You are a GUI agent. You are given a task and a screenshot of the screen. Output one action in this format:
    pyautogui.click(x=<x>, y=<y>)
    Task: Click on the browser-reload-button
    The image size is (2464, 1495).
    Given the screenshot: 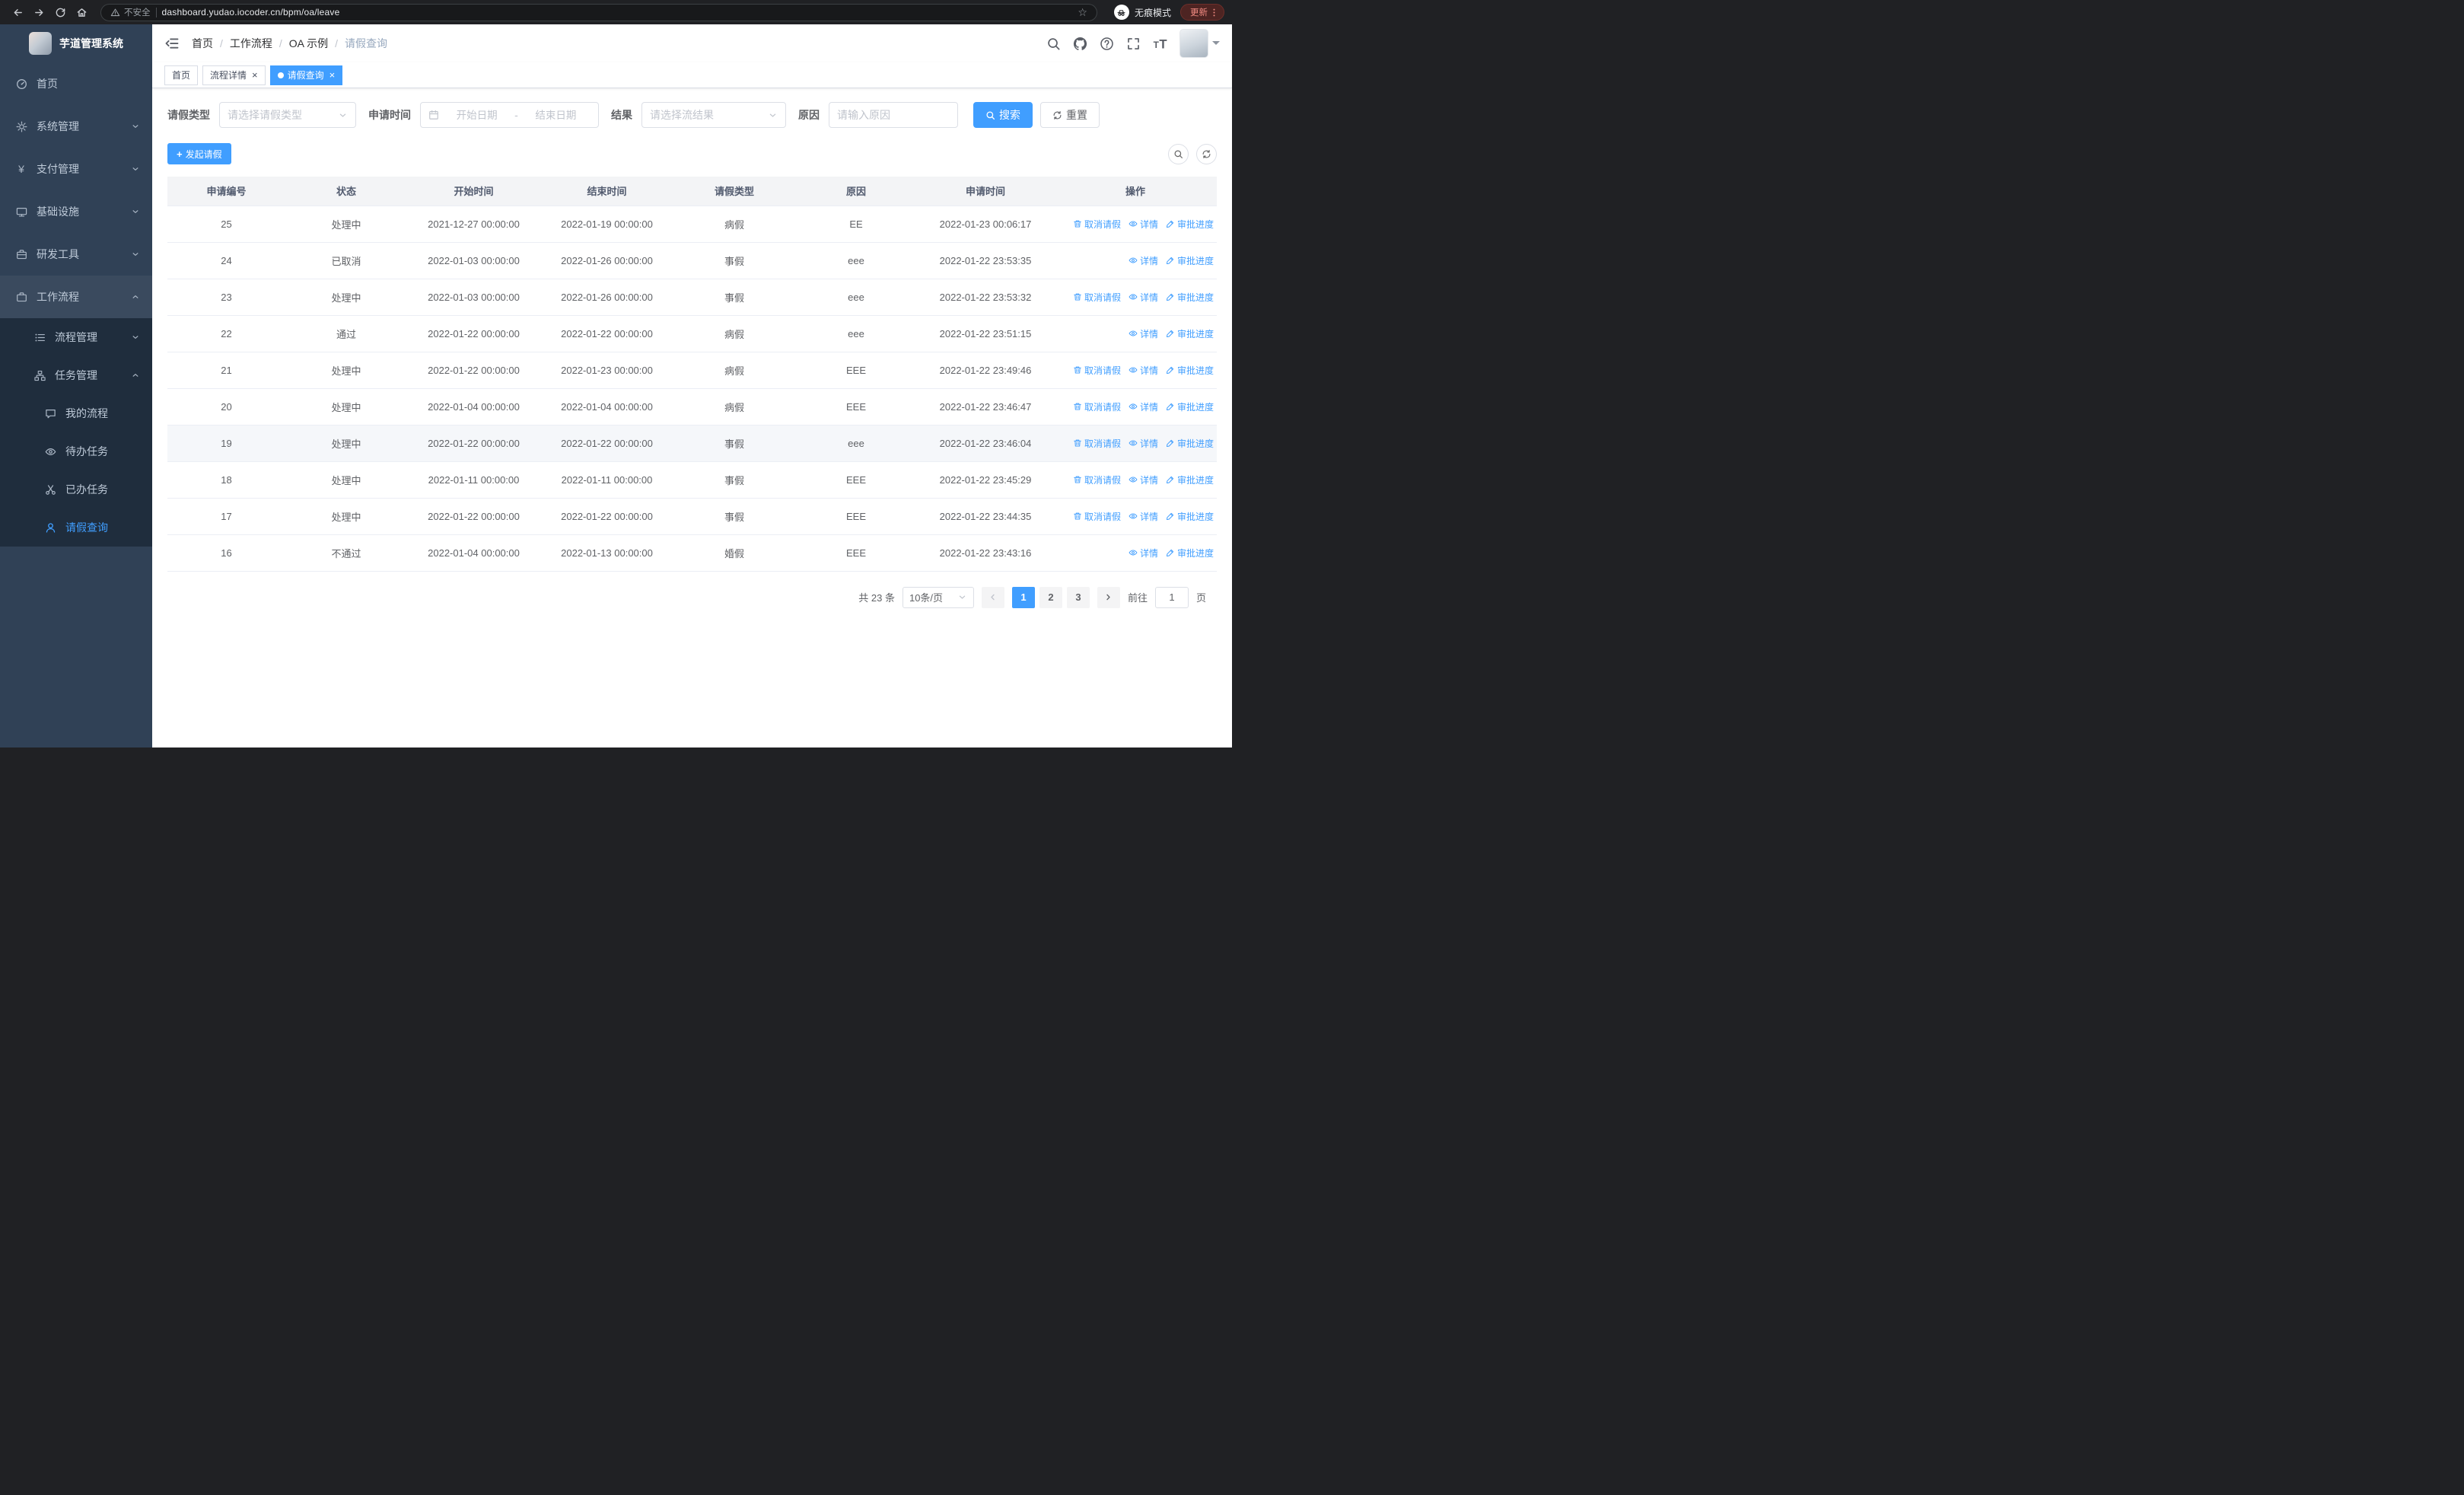 What is the action you would take?
    pyautogui.click(x=60, y=12)
    